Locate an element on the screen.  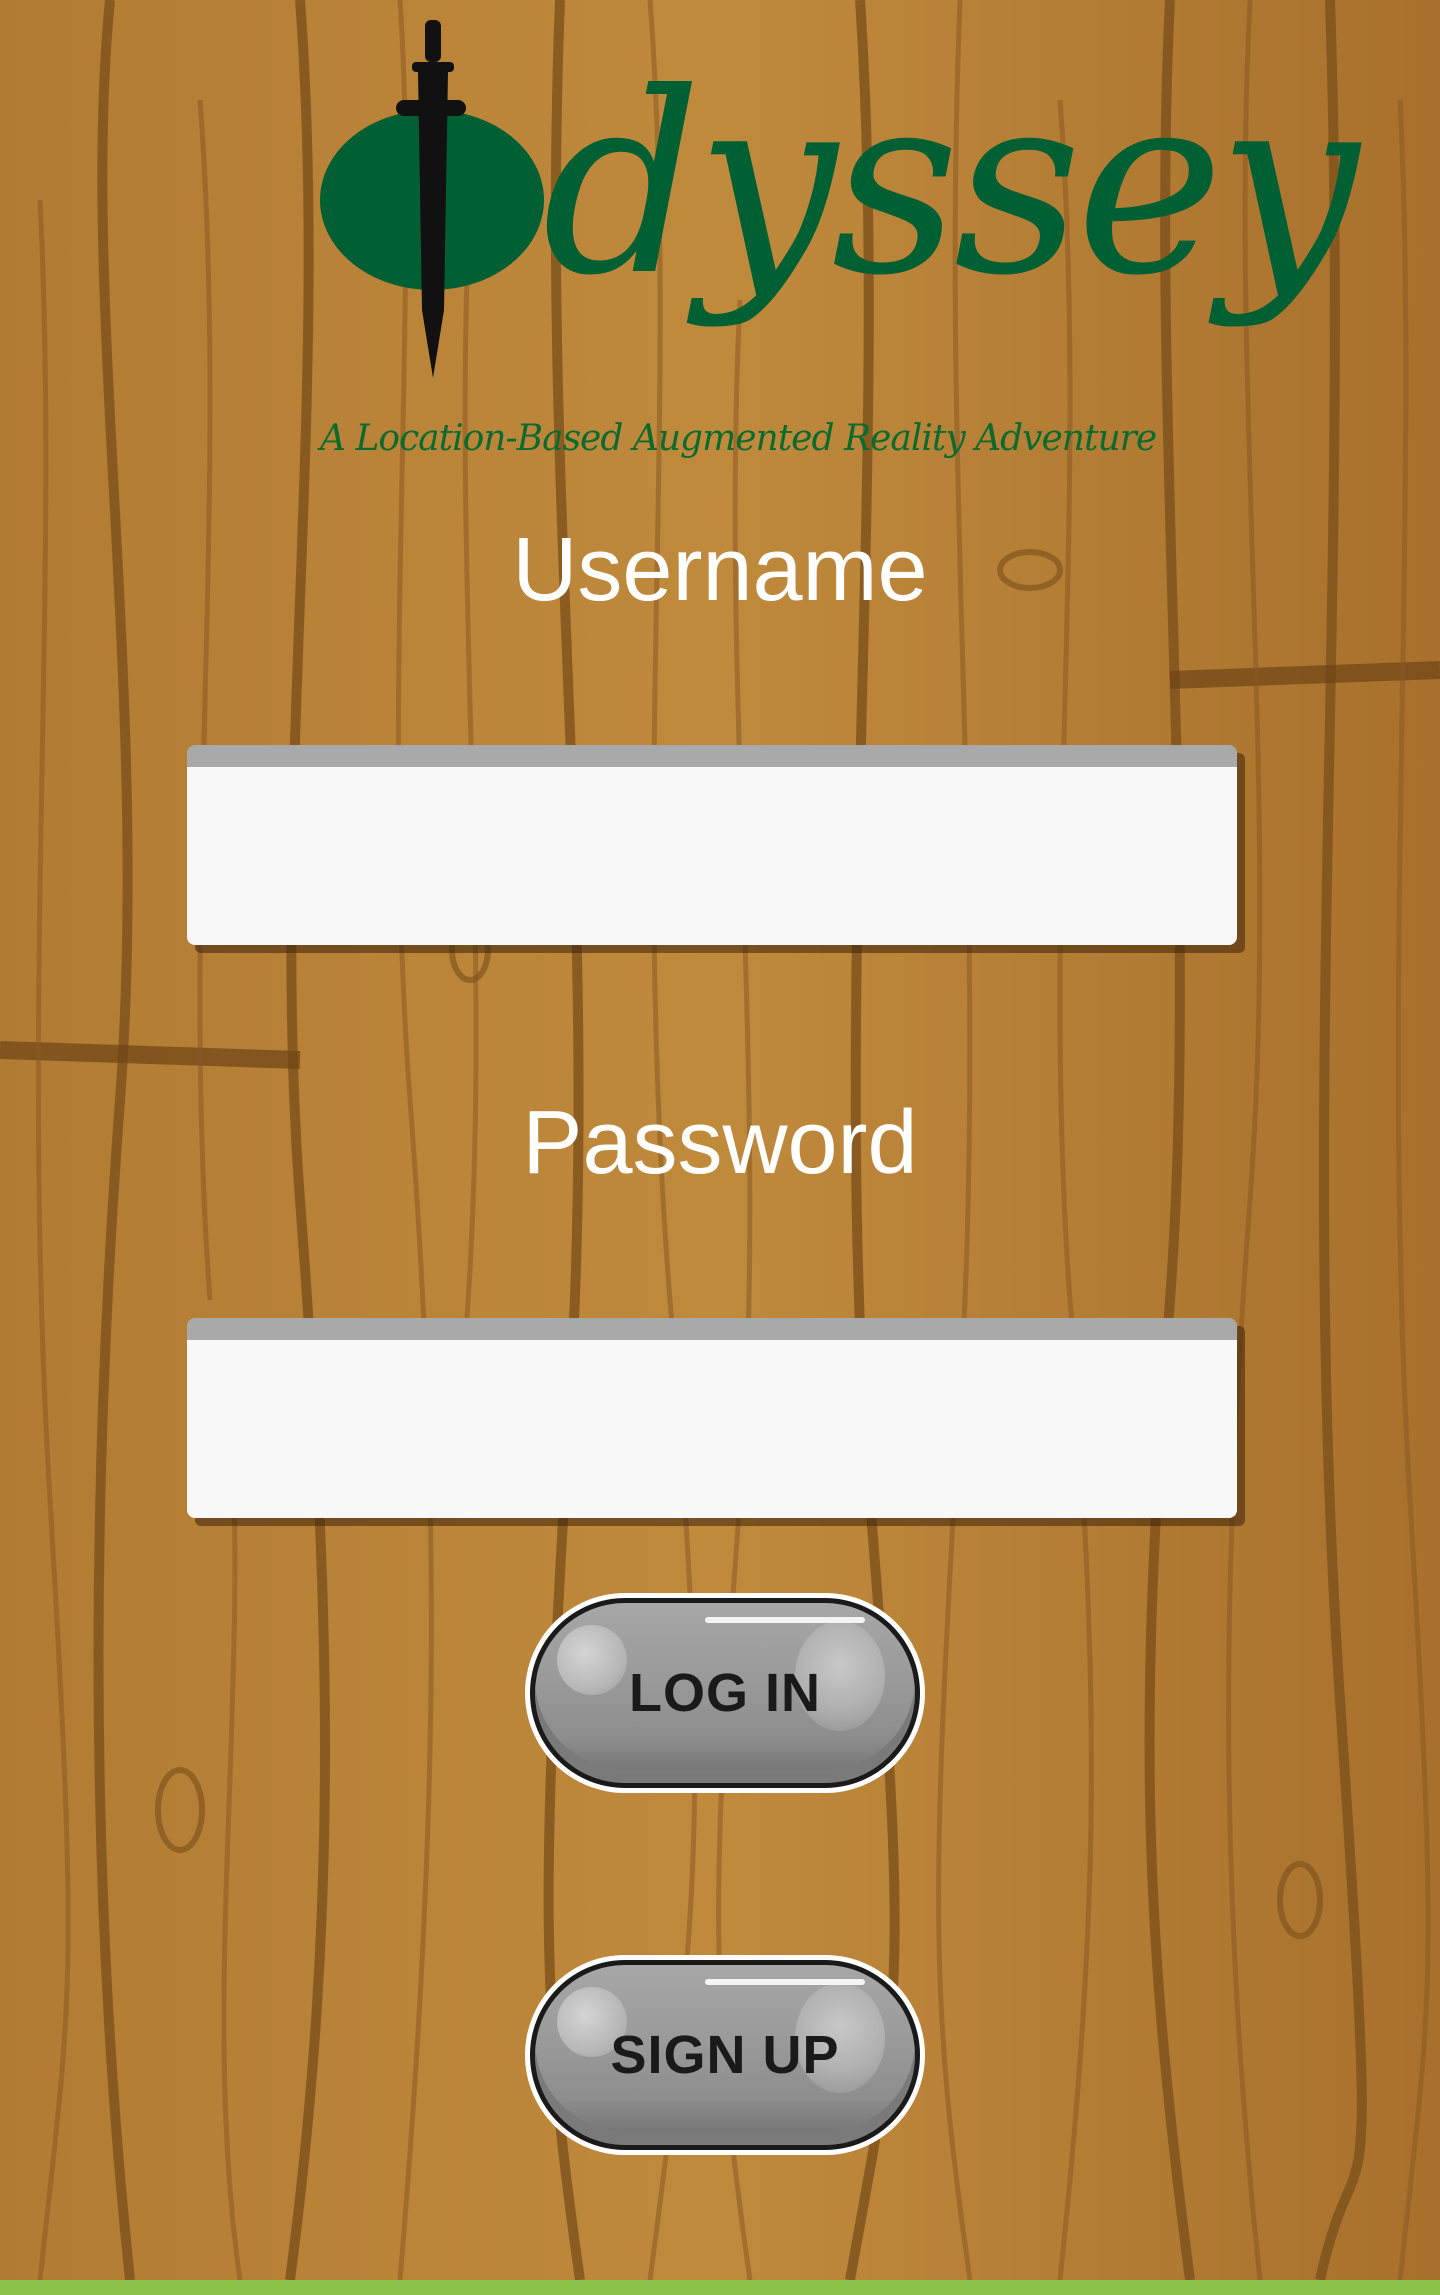
login-button: LOG IN is located at coordinates (725, 1693).